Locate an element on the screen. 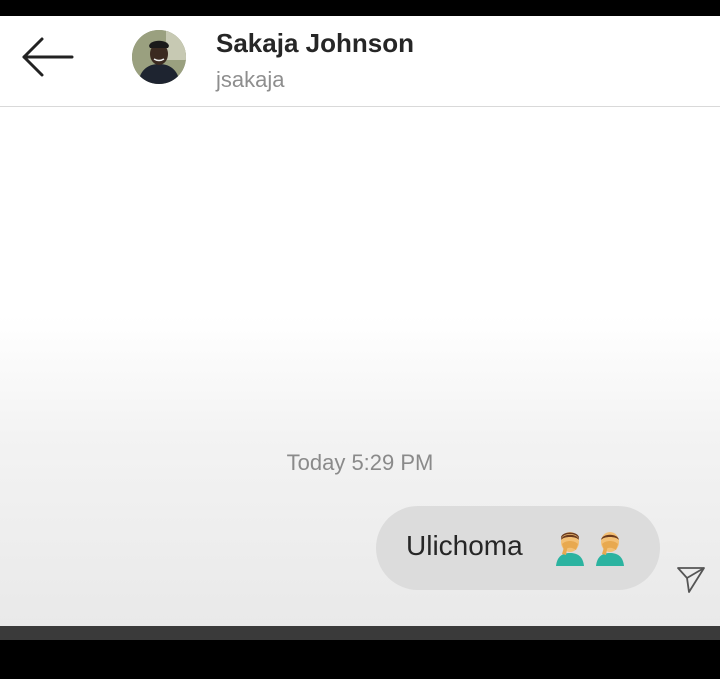 This screenshot has width=720, height=679. sent-paper-plane-icon is located at coordinates (691, 579).